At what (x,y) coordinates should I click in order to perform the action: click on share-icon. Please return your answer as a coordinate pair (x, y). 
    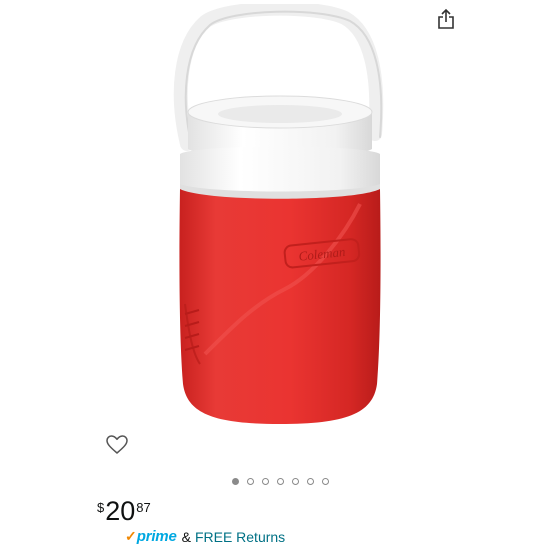
    Looking at the image, I should click on (446, 18).